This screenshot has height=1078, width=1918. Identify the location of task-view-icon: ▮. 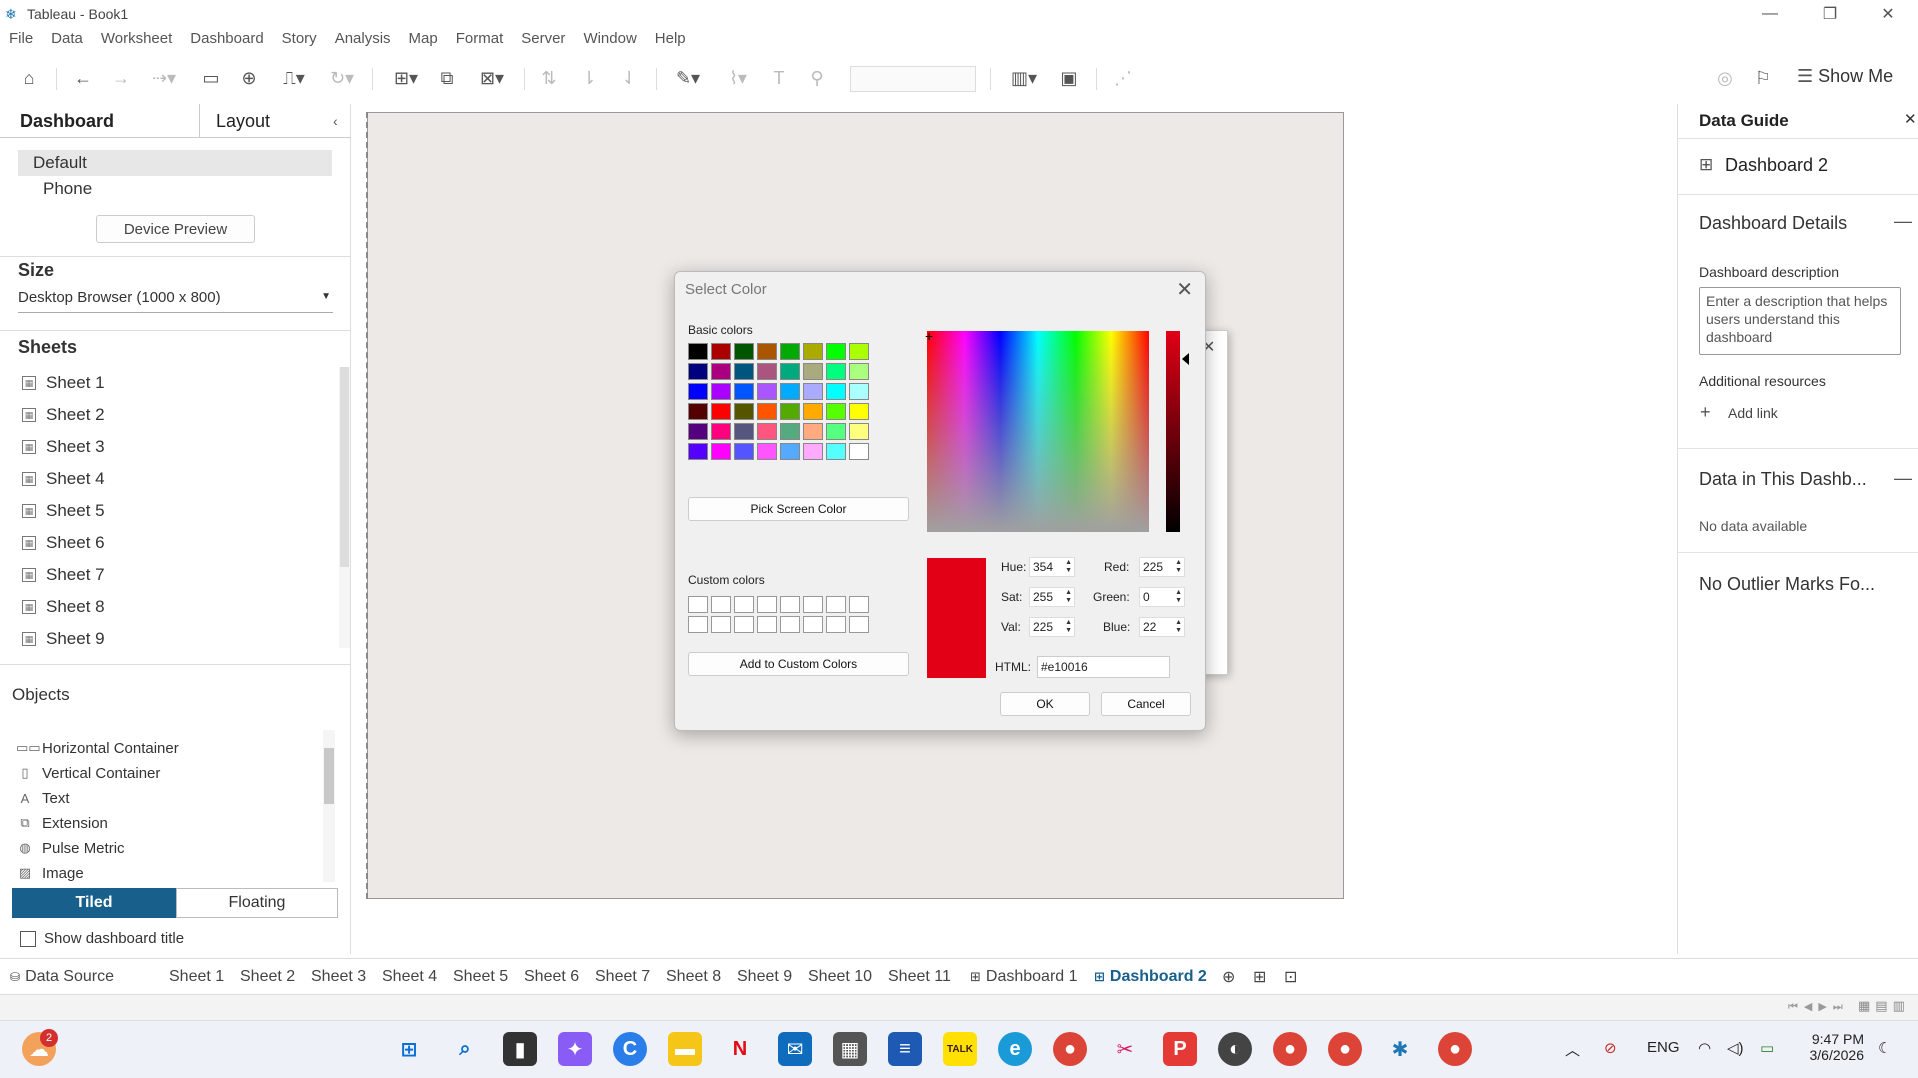
(520, 1049).